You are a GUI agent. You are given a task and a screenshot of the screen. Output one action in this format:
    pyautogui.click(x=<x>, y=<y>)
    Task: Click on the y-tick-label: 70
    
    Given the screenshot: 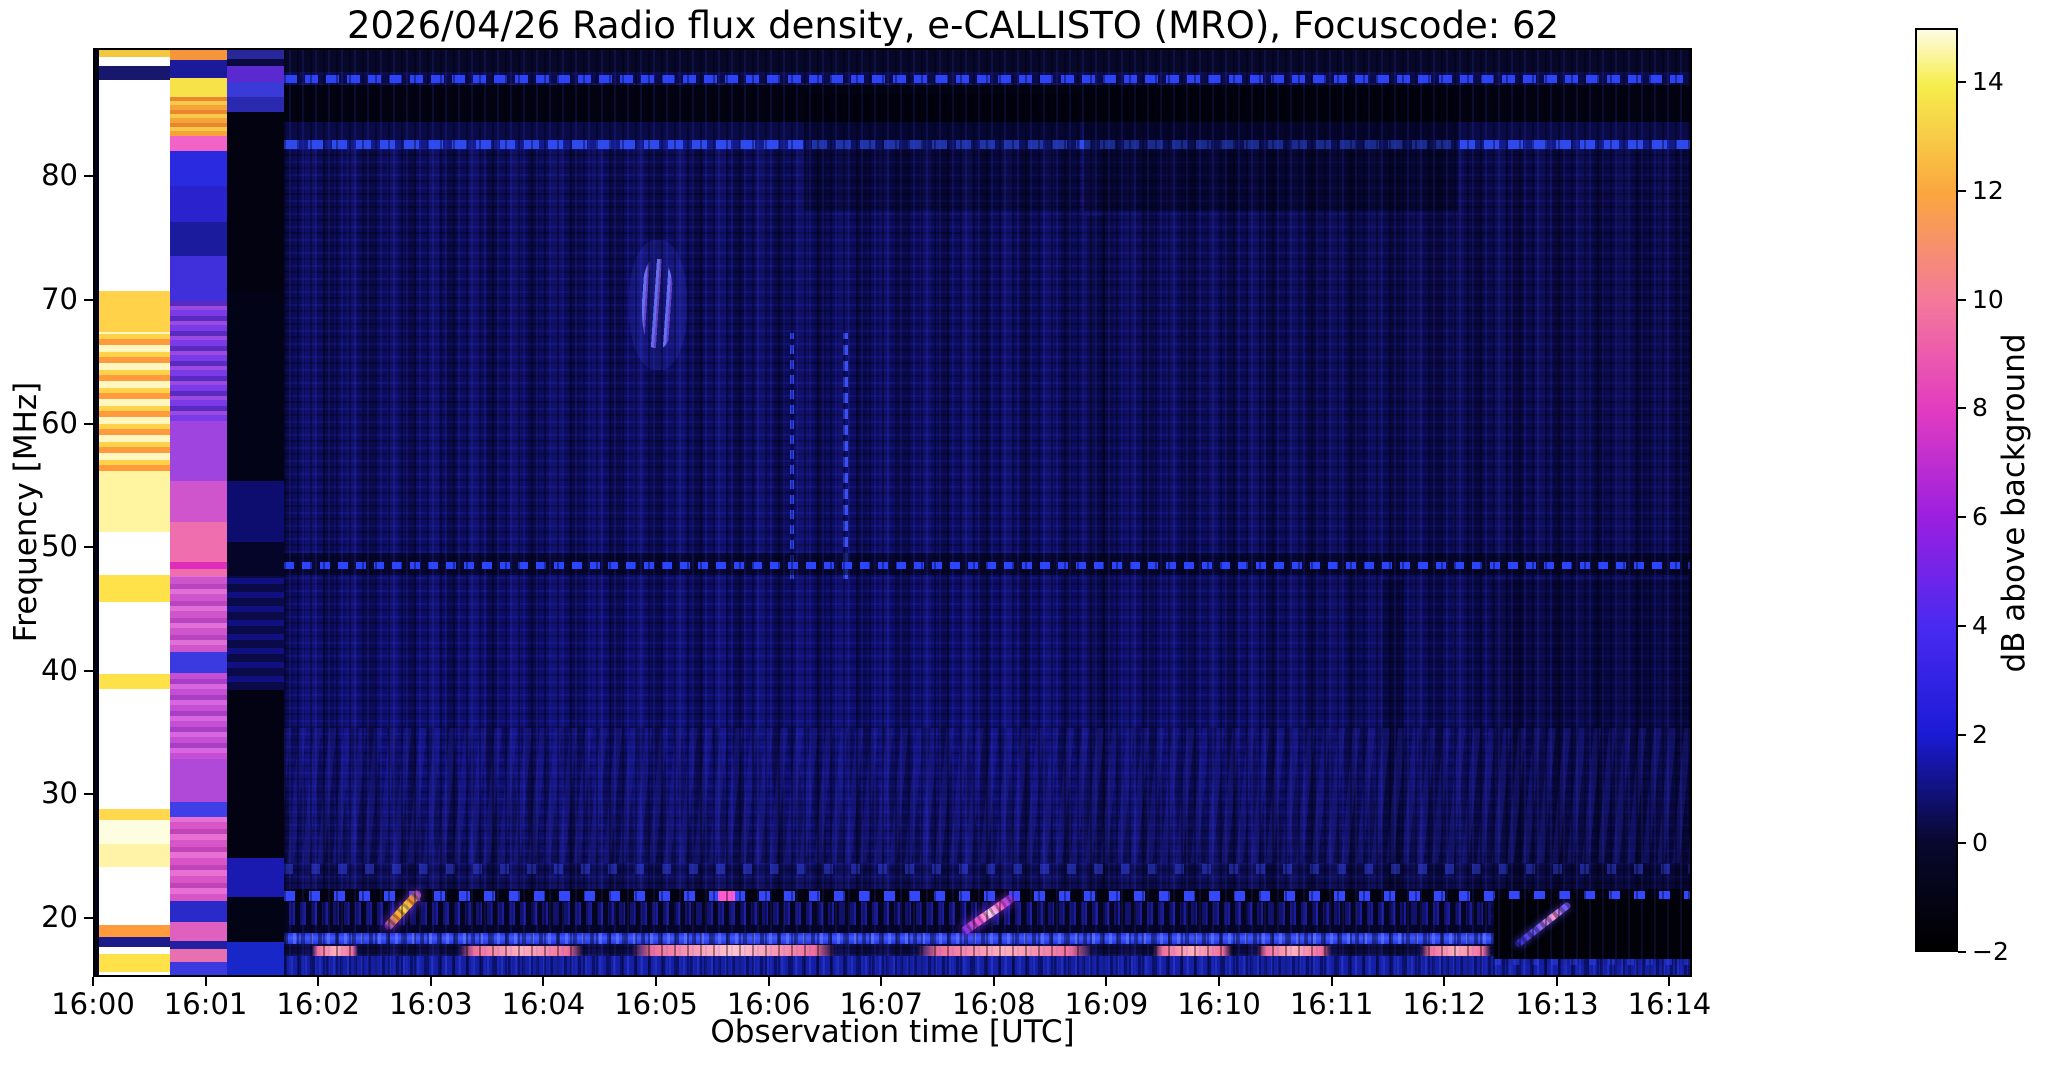 What is the action you would take?
    pyautogui.click(x=59, y=299)
    